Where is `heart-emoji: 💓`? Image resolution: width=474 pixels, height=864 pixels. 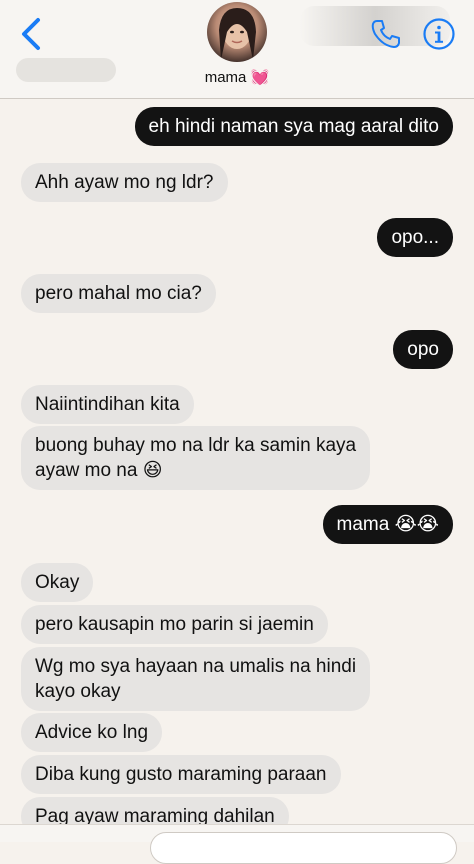
heart-emoji: 💓 is located at coordinates (260, 77).